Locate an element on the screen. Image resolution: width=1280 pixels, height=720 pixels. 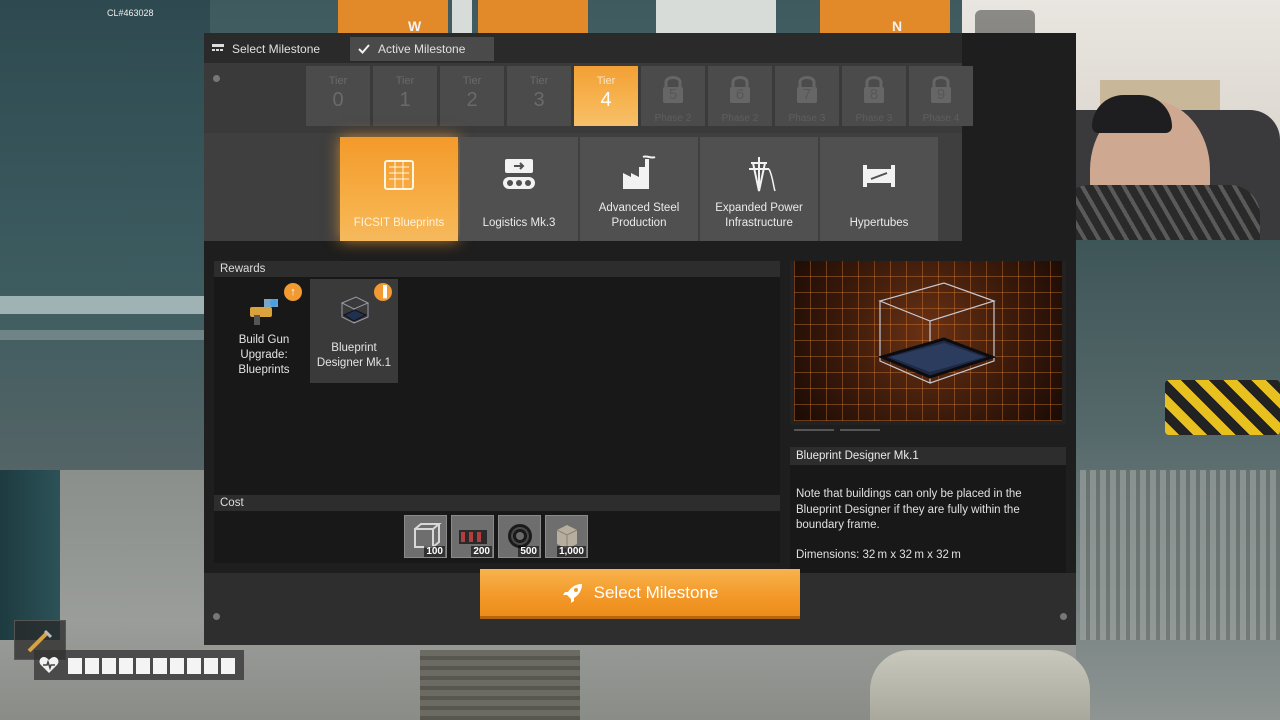
tier-tab: 6 Phase 2 is located at coordinates (740, 96).